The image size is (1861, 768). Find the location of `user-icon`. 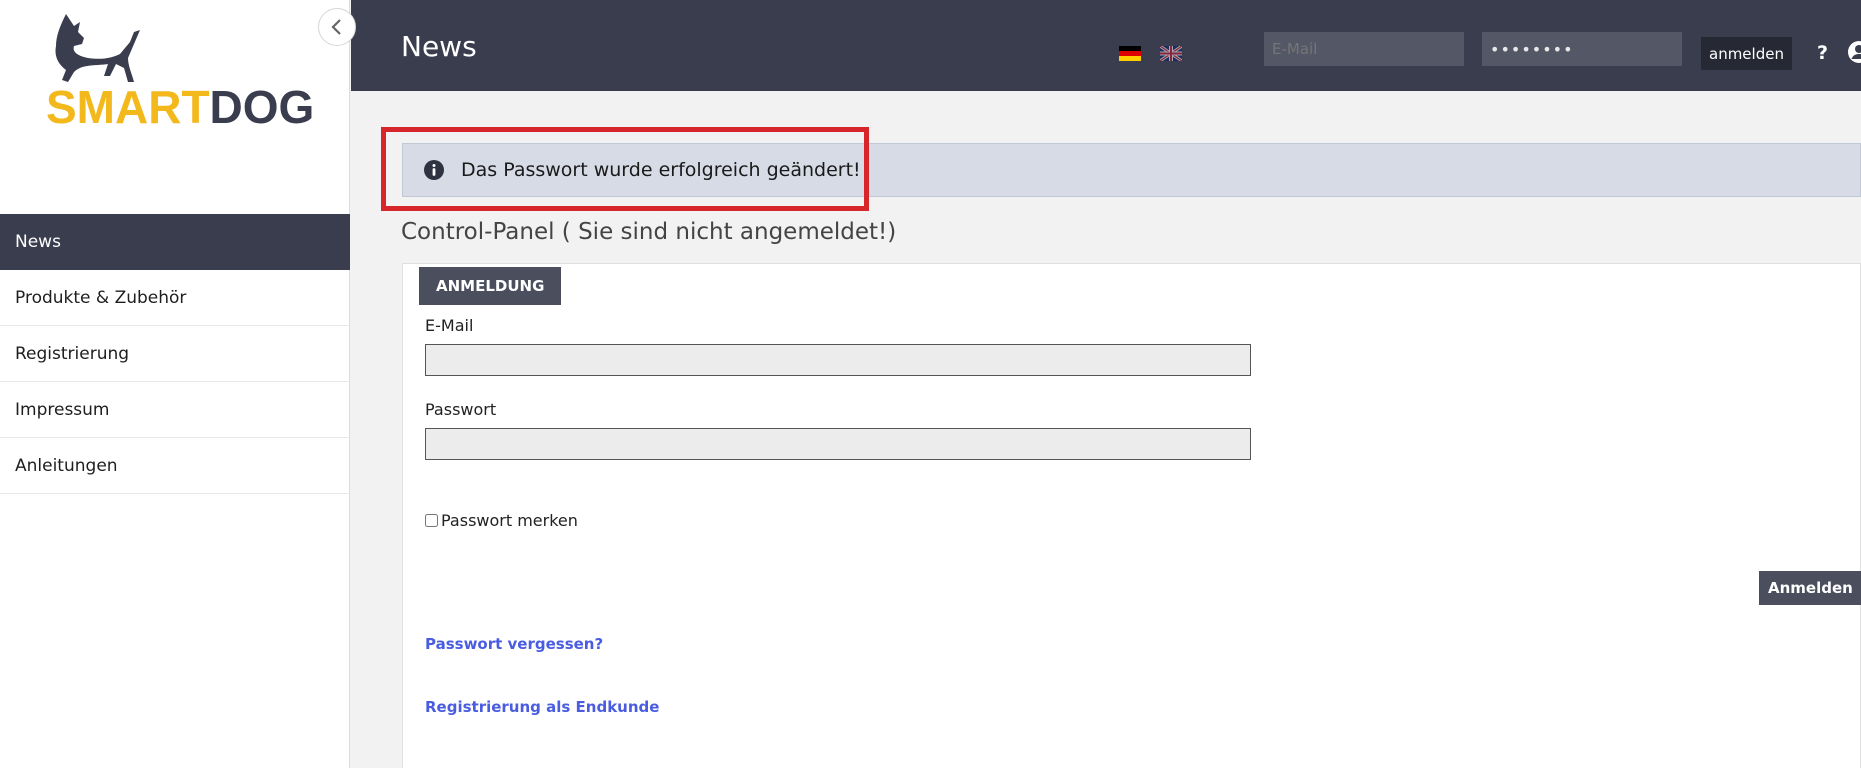

user-icon is located at coordinates (1854, 52).